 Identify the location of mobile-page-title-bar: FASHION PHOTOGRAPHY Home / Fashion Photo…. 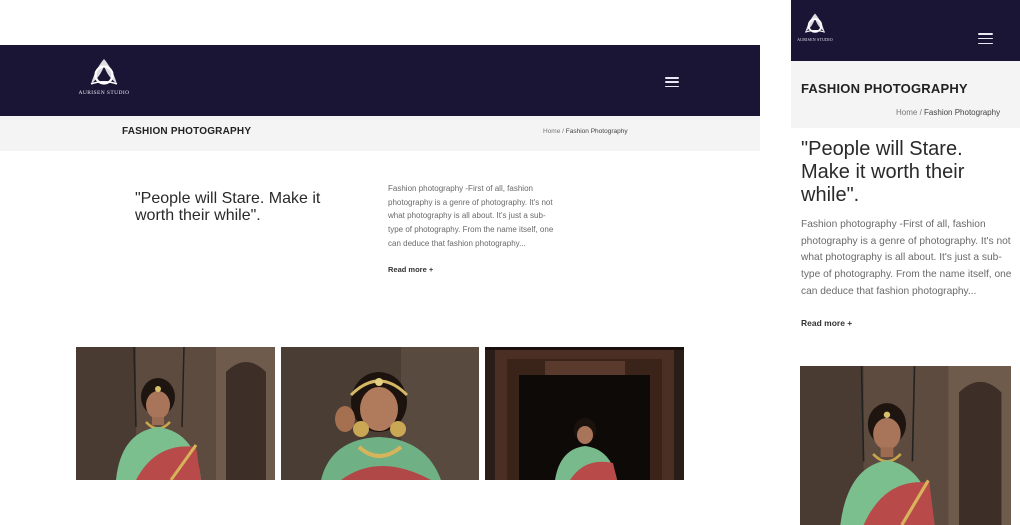
(905, 94).